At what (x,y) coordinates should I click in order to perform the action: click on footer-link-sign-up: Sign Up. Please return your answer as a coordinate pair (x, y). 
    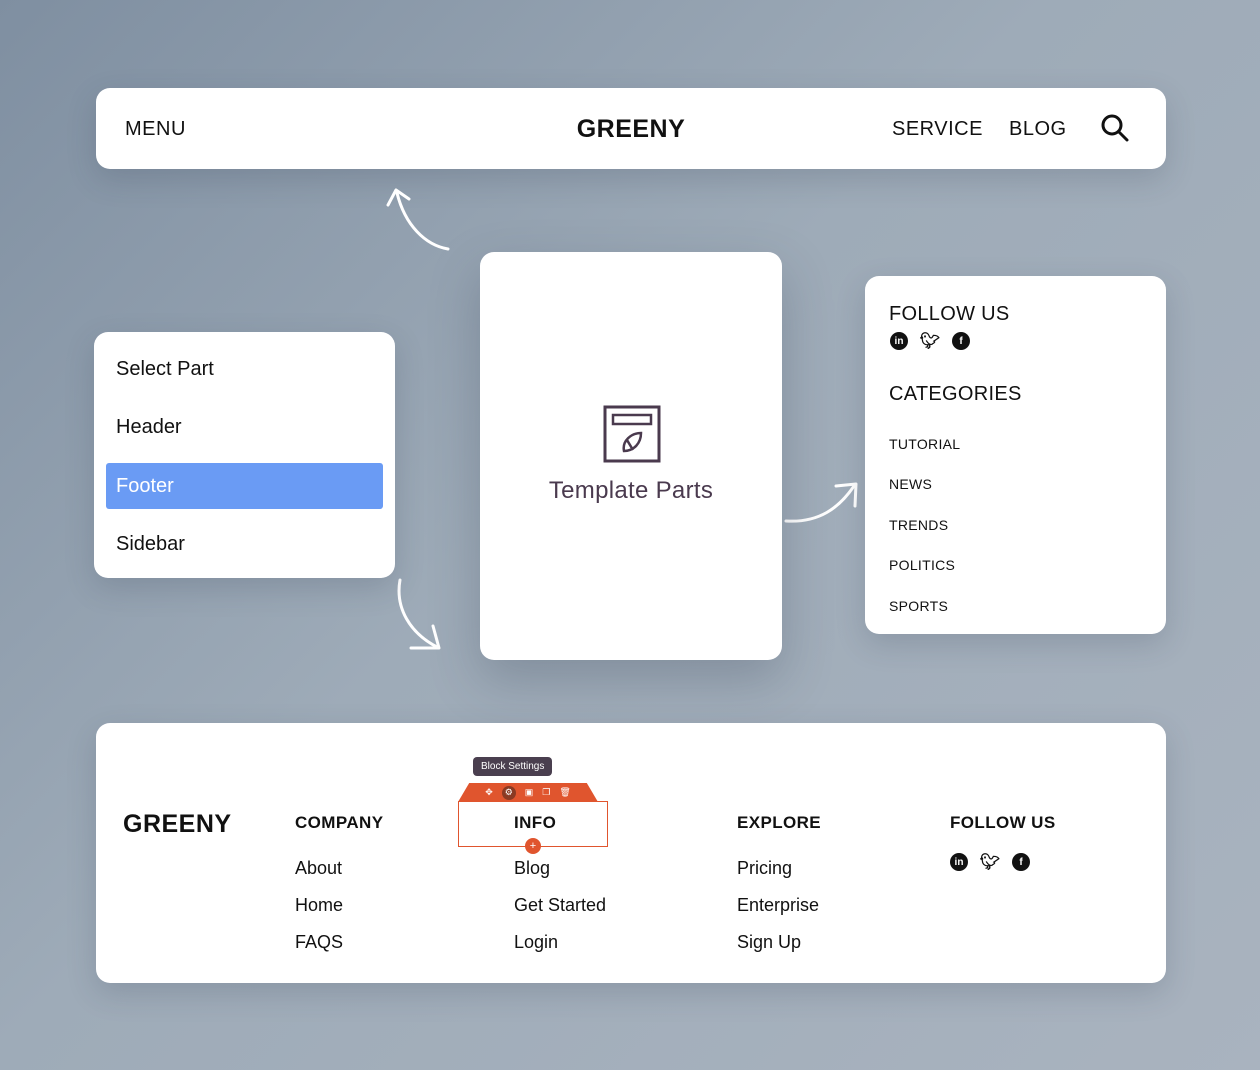
    Looking at the image, I should click on (769, 942).